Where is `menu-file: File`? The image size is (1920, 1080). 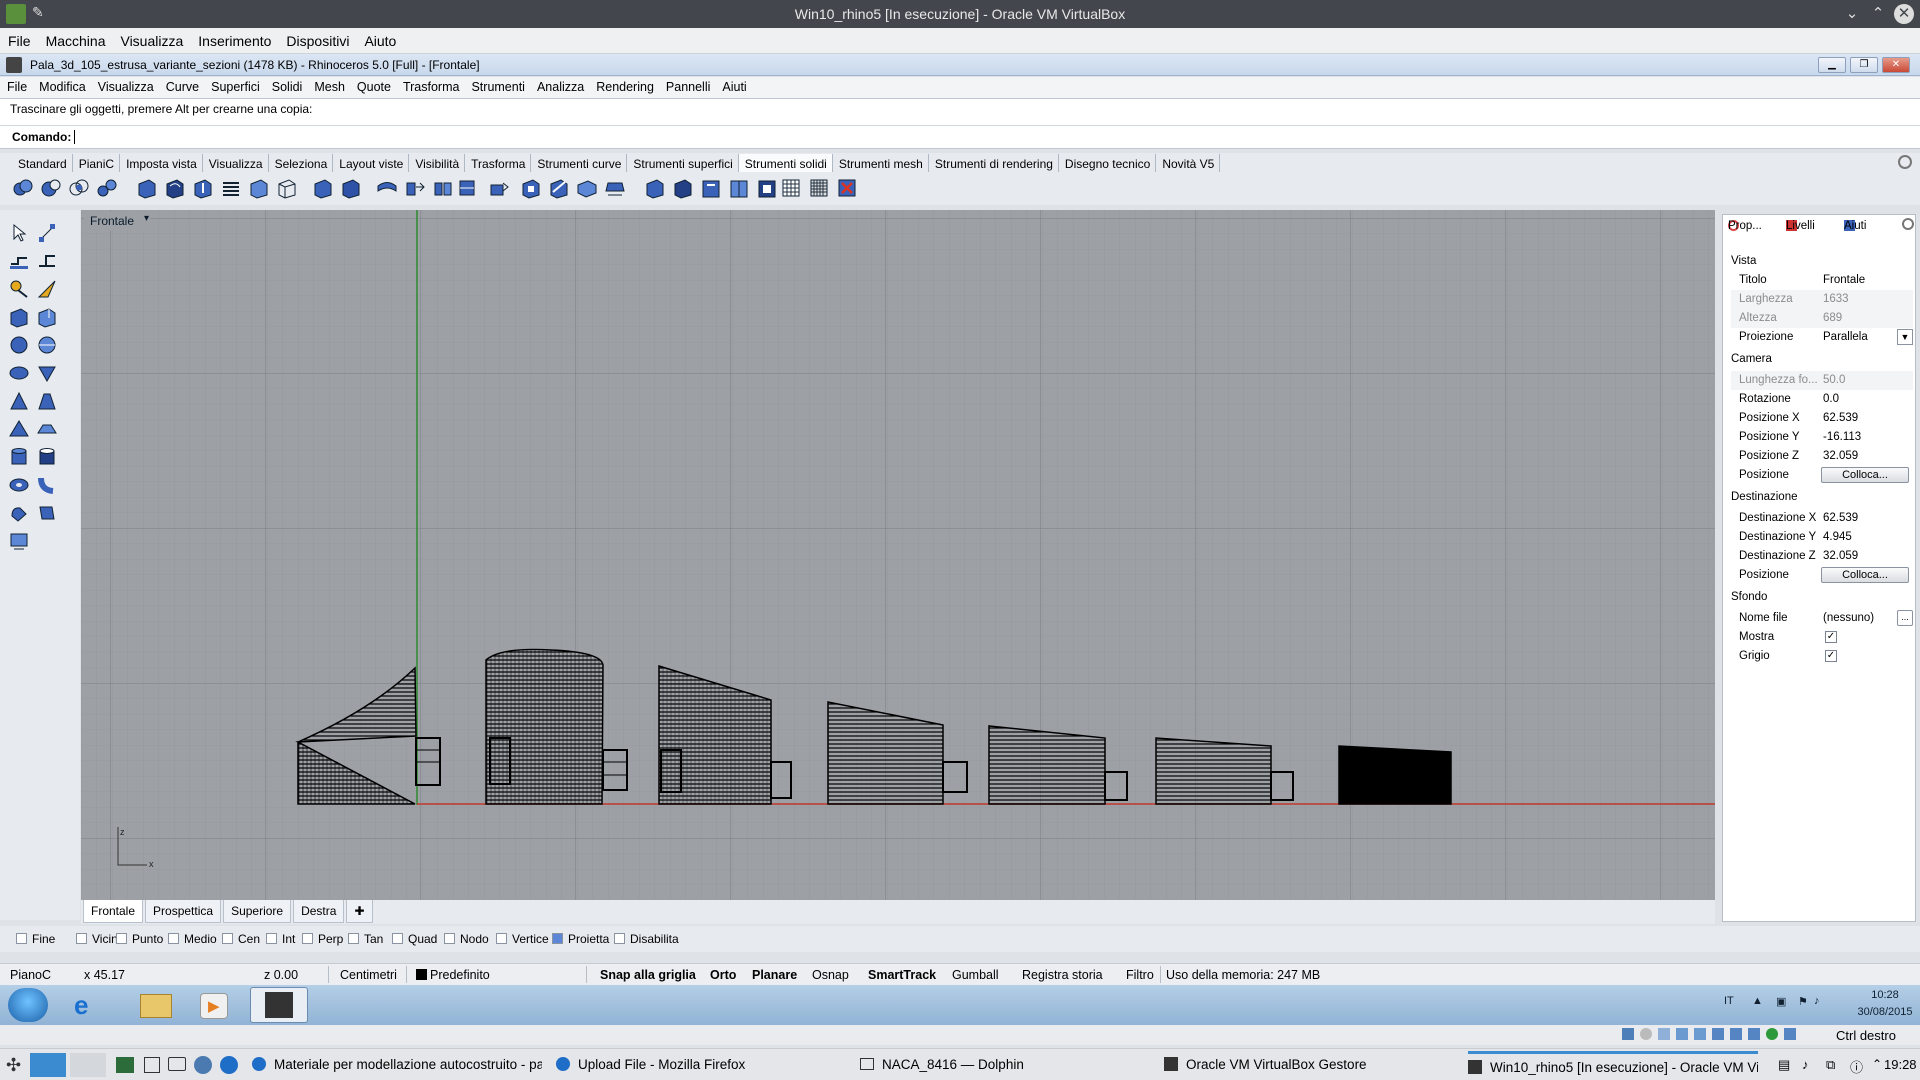 menu-file: File is located at coordinates (16, 85).